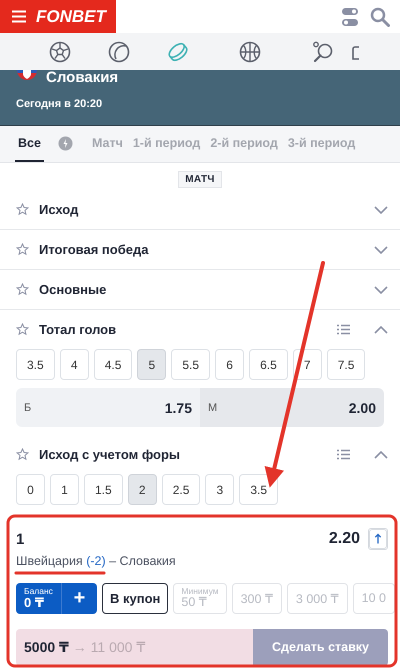 The height and width of the screenshot is (672, 400). I want to click on line-chip: 4, so click(74, 364).